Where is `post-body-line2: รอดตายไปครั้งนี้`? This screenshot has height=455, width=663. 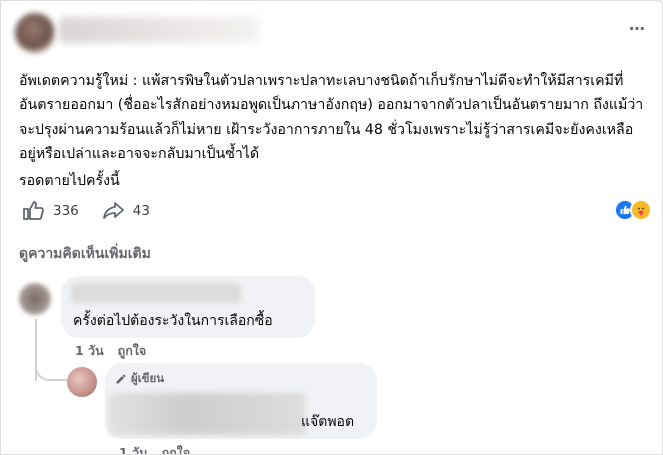
post-body-line2: รอดตายไปครั้งนี้ is located at coordinates (69, 181).